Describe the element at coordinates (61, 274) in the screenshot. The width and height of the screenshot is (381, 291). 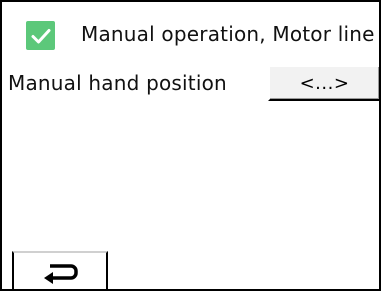
I see `return-arrow-icon` at that location.